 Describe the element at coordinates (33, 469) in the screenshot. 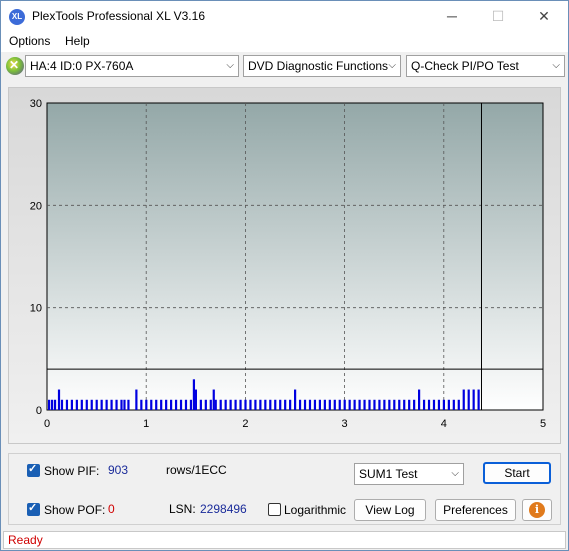

I see `show-pif-checkbox` at that location.